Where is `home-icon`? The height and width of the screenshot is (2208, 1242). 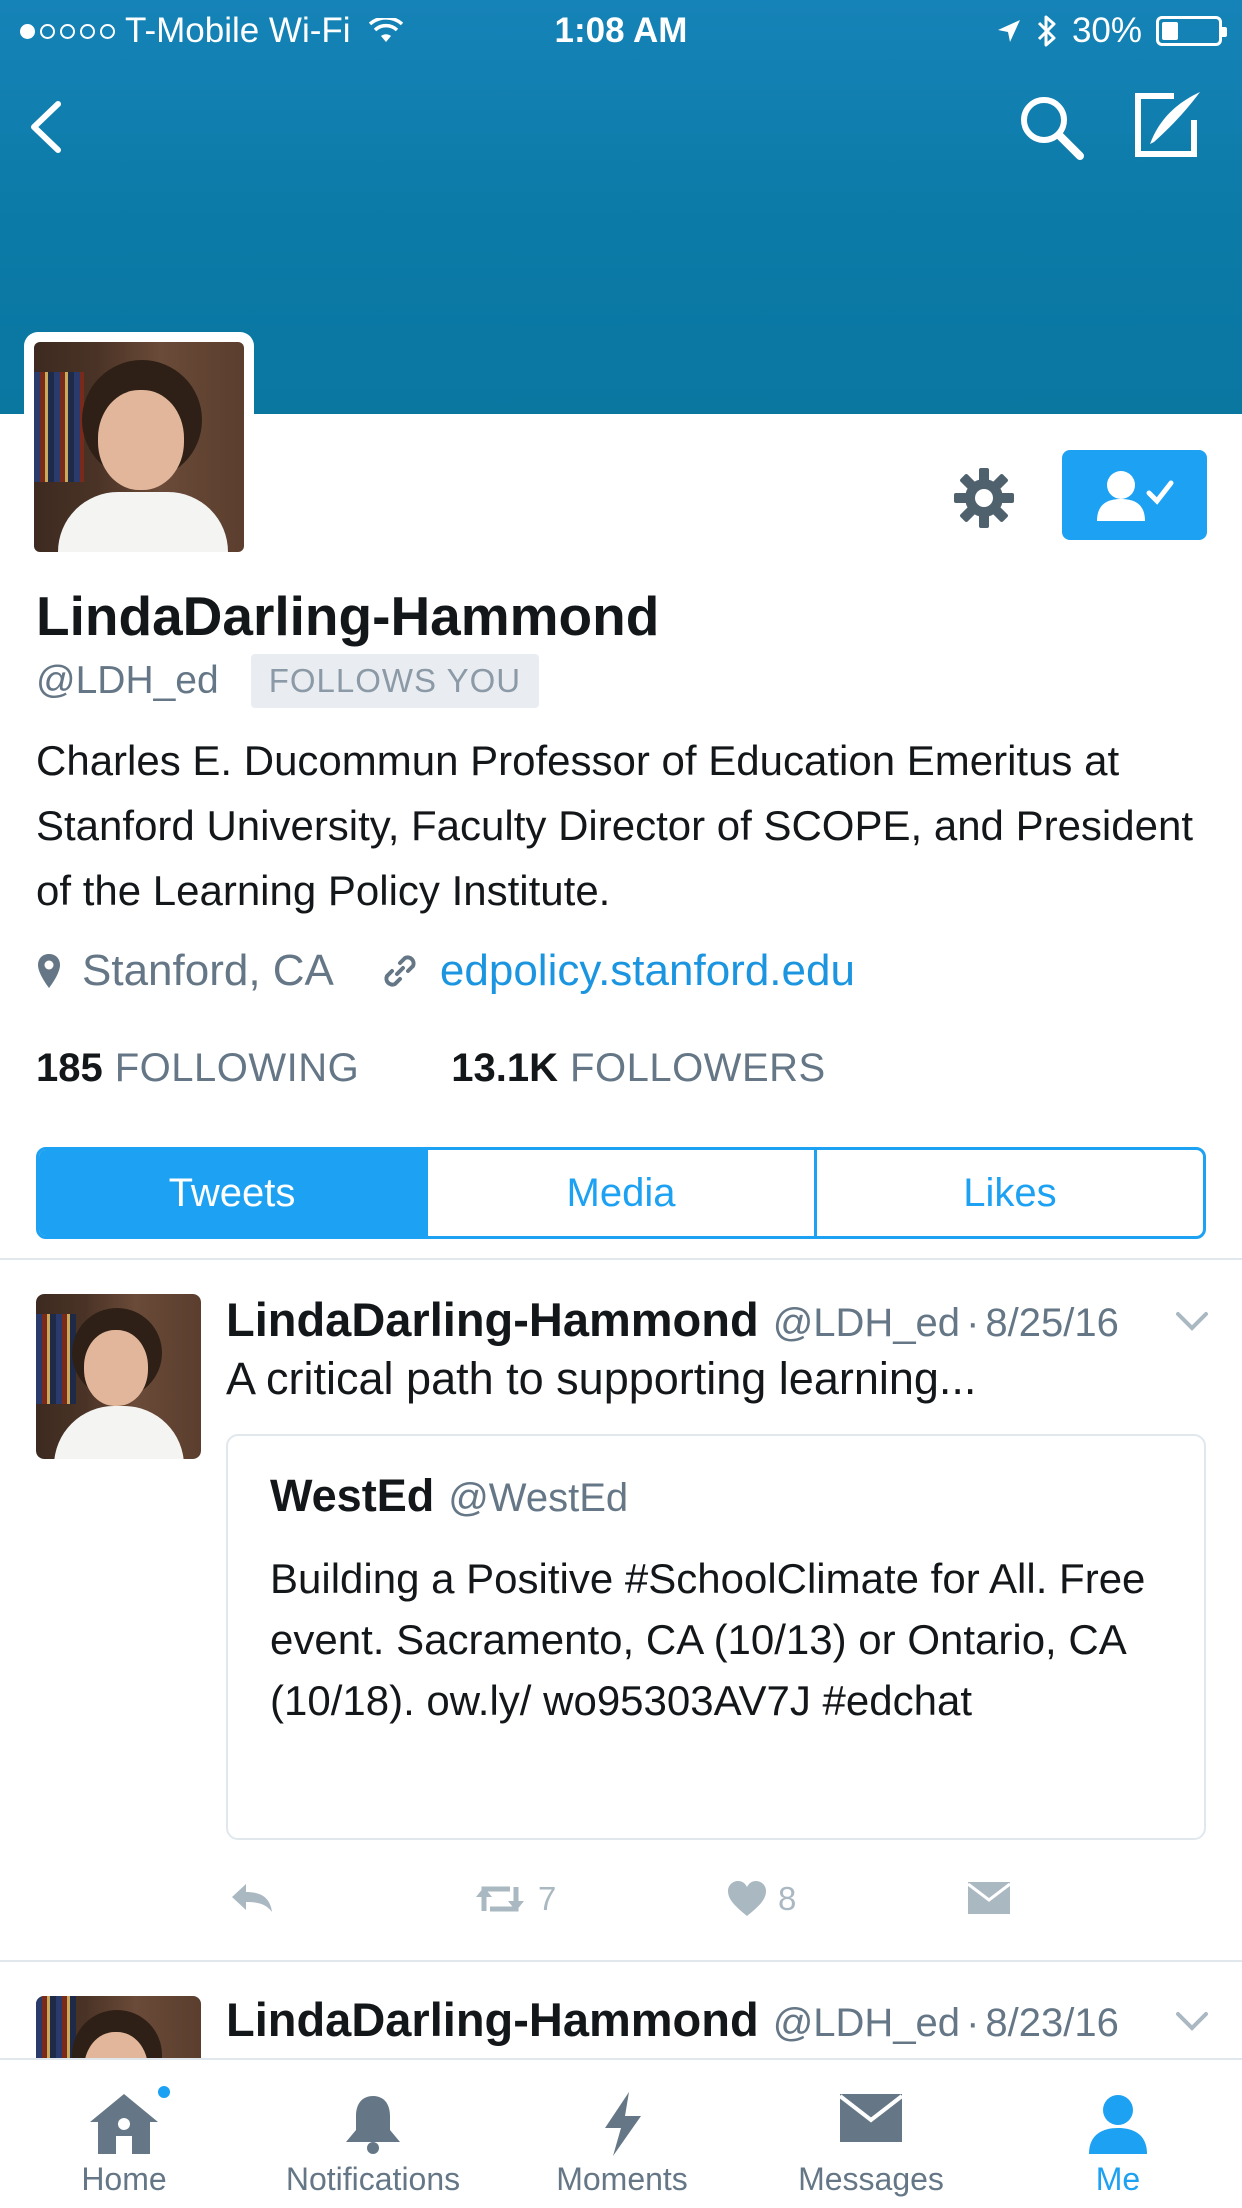 home-icon is located at coordinates (124, 2124).